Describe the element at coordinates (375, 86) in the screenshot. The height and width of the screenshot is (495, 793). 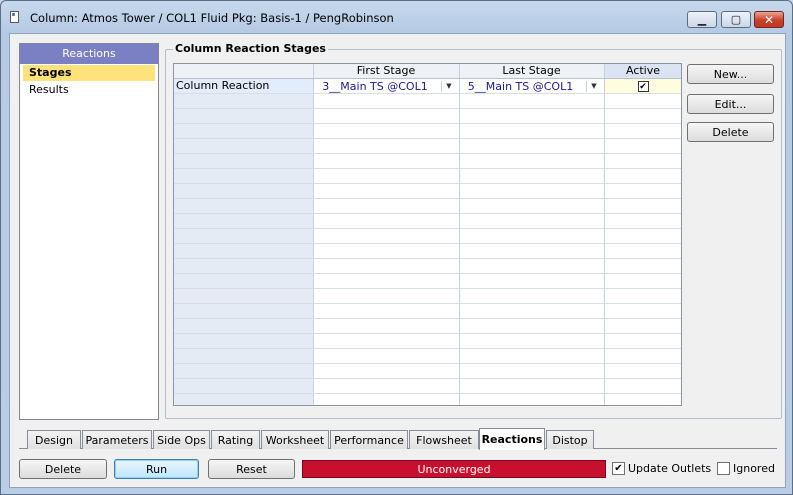
I see `first-stage-value: 3__Main TS @COL1` at that location.